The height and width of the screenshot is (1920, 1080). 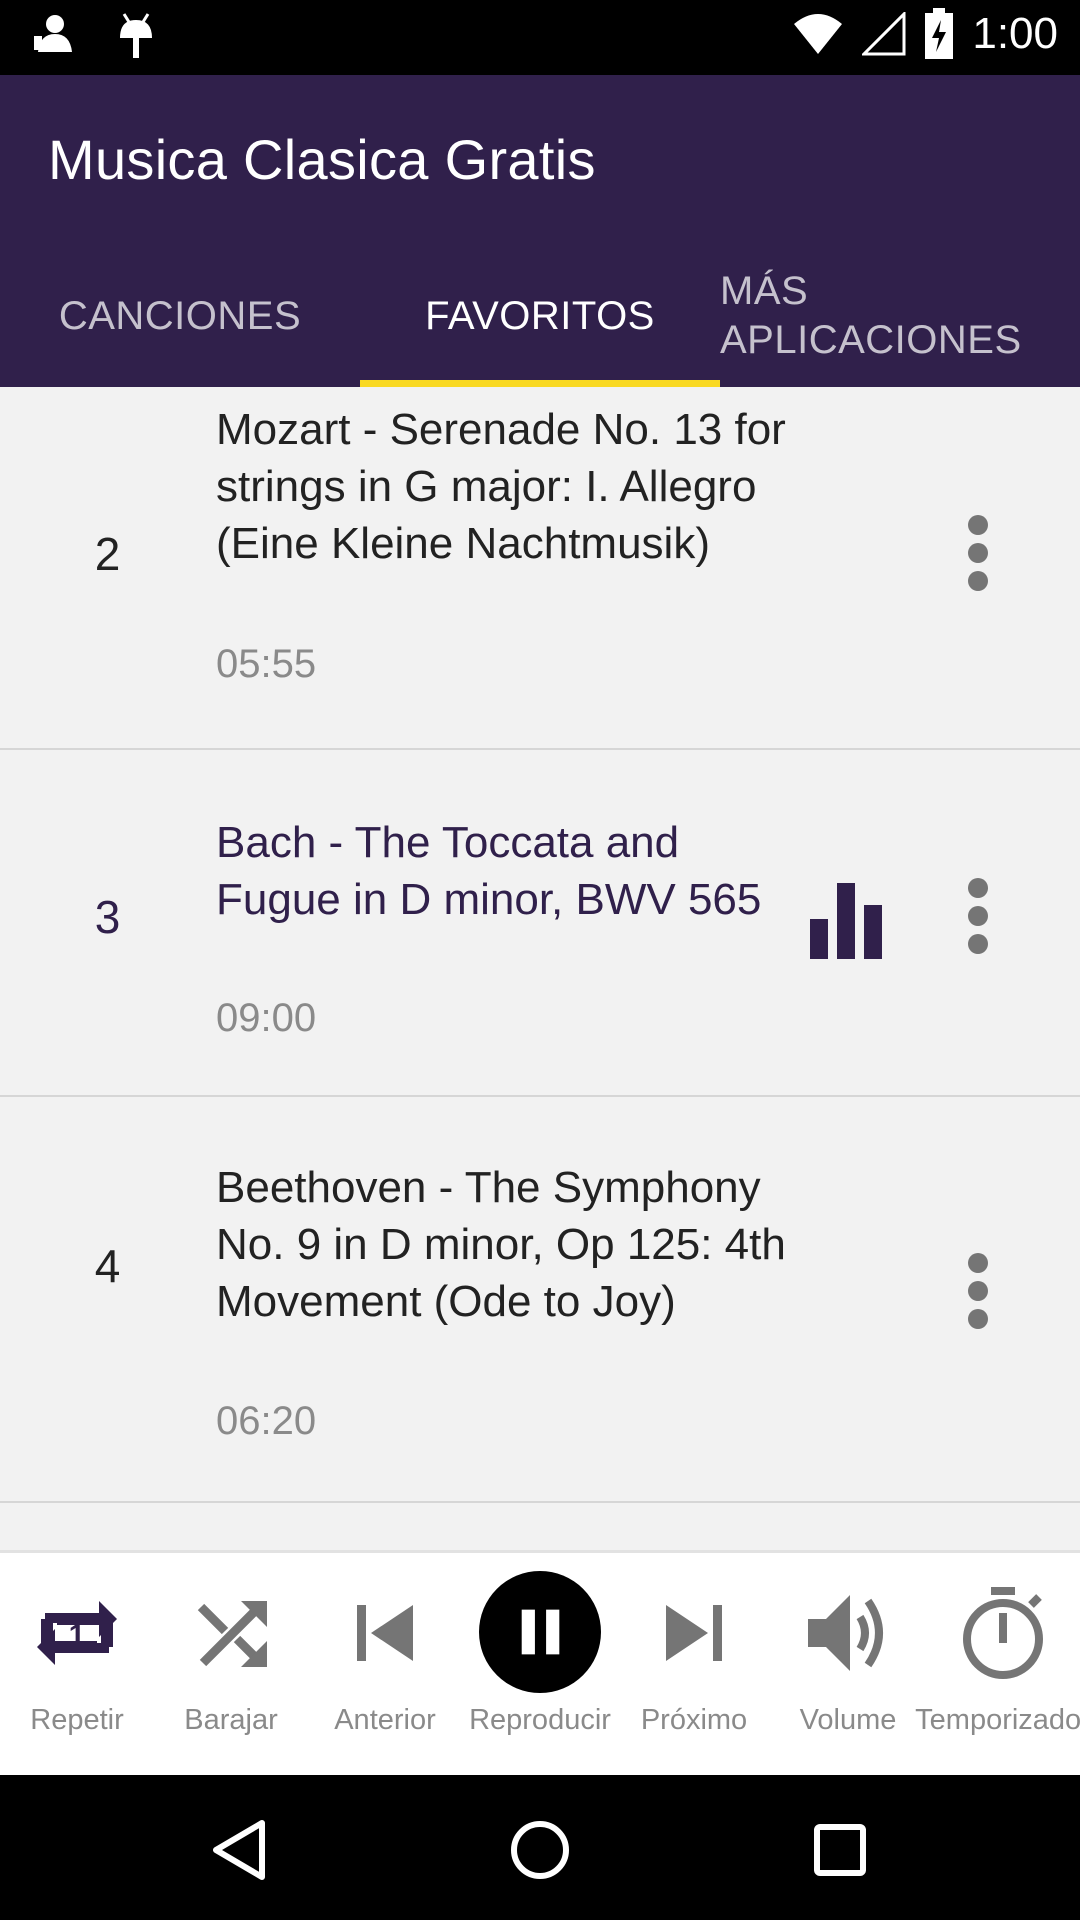 I want to click on battery-charging-icon, so click(x=939, y=33).